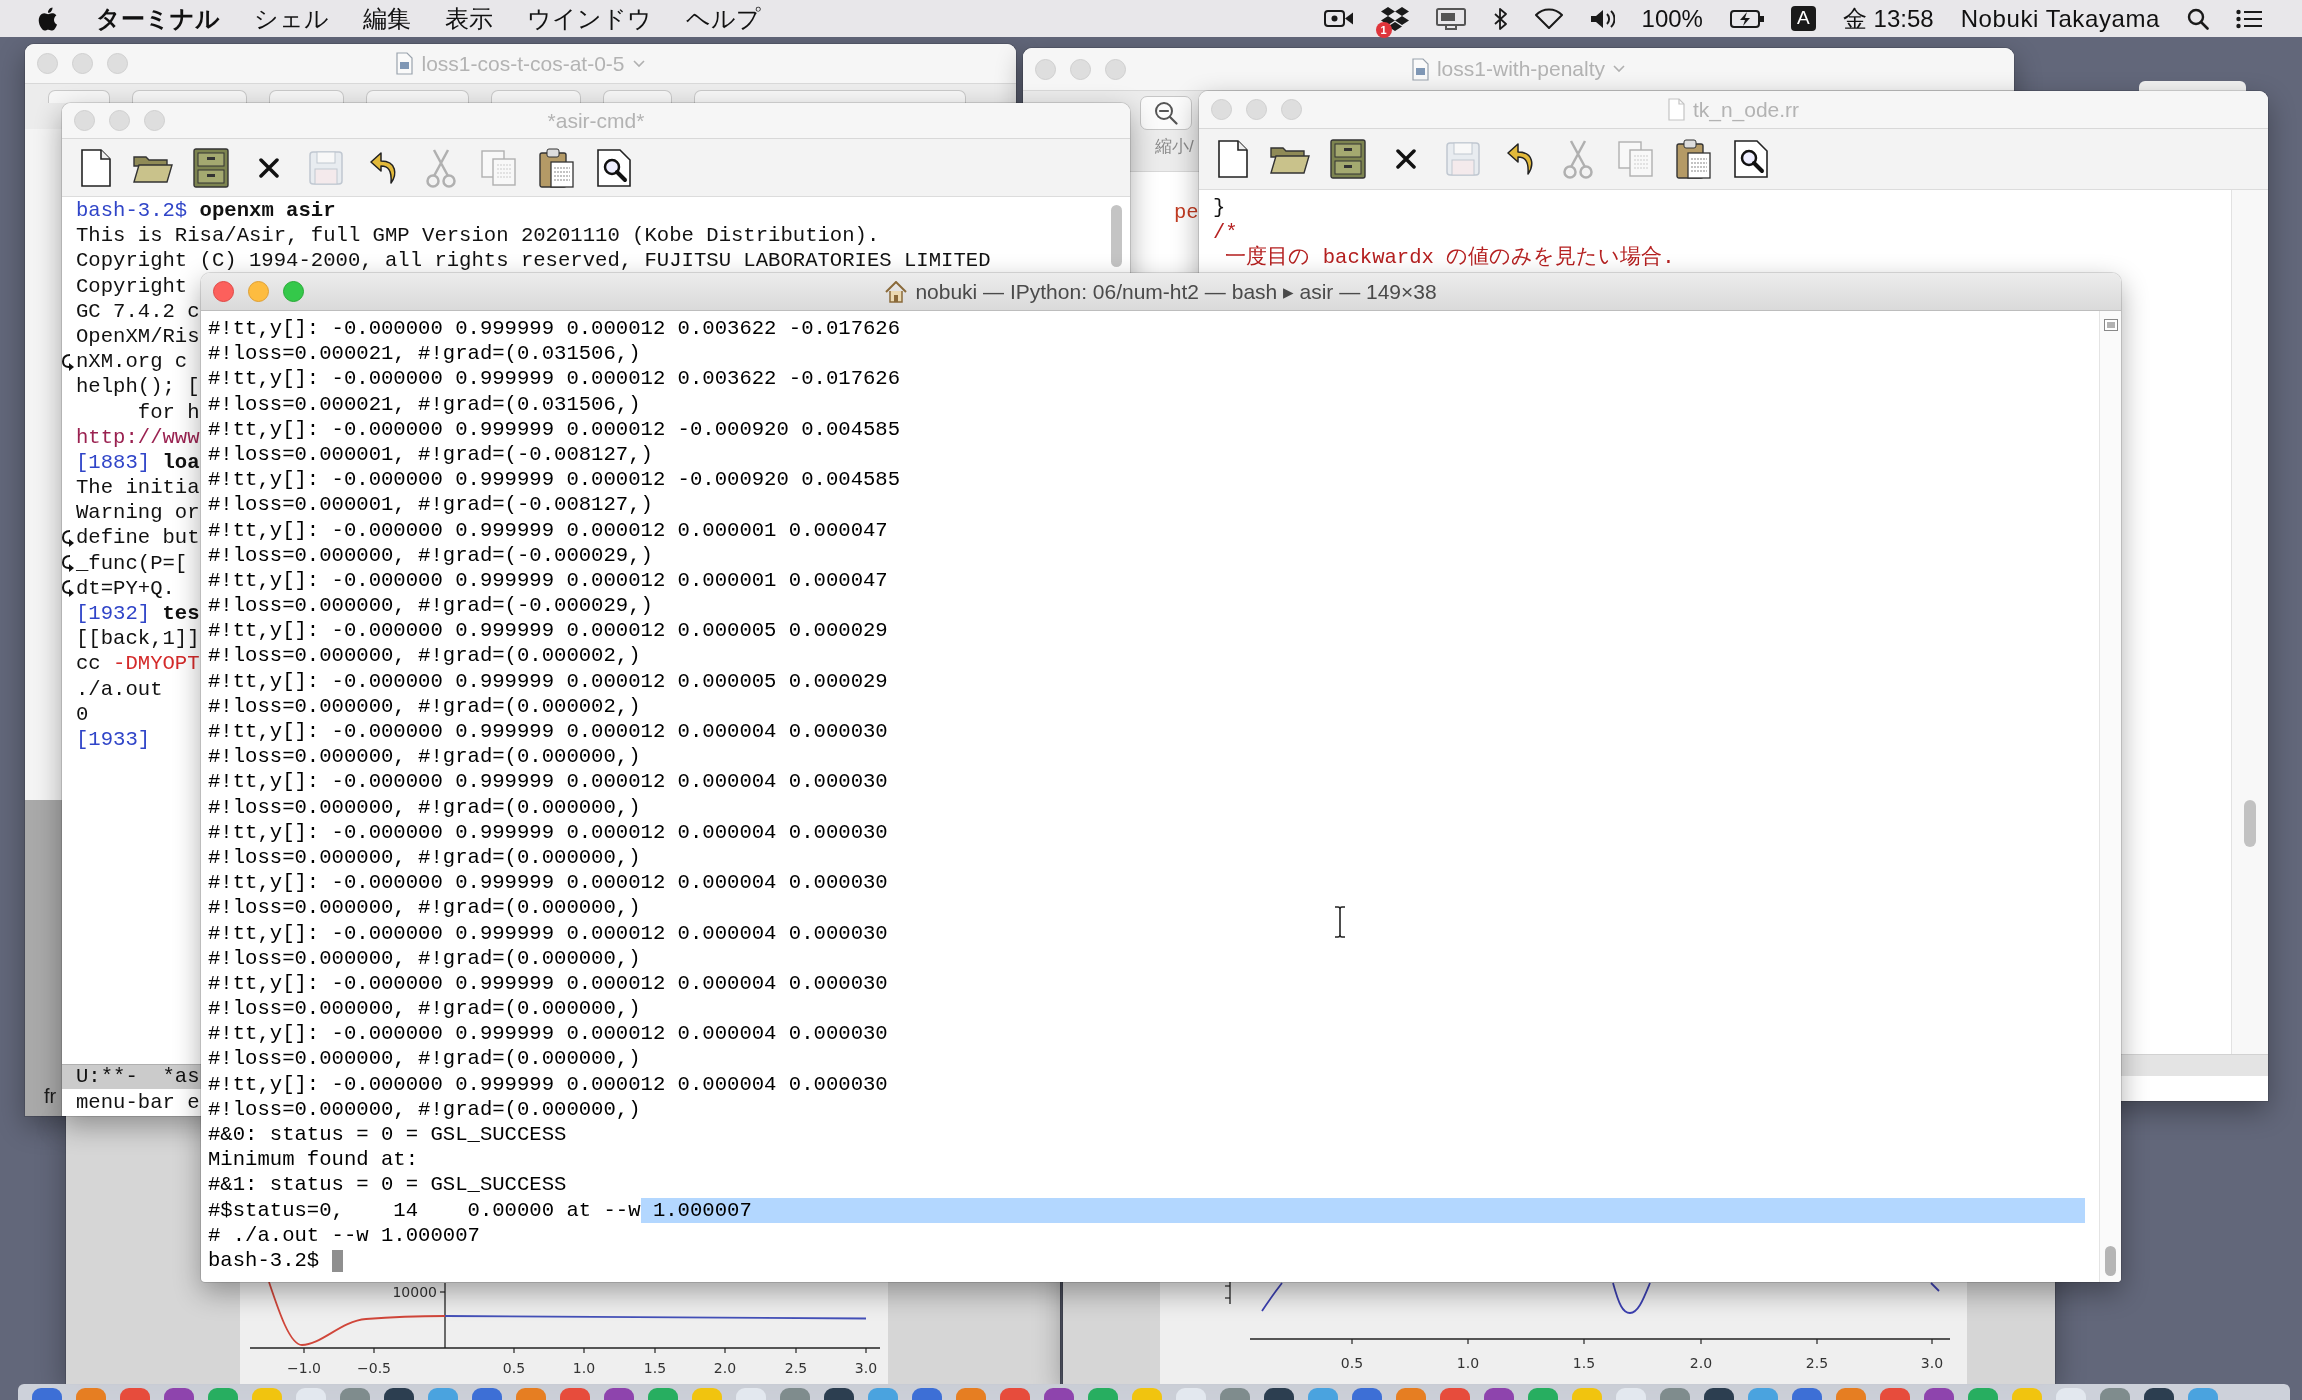 Image resolution: width=2302 pixels, height=1400 pixels. What do you see at coordinates (1449, 258) in the screenshot?
I see `code-line: 一度目の backwardx の値のみを見たい場合.` at bounding box center [1449, 258].